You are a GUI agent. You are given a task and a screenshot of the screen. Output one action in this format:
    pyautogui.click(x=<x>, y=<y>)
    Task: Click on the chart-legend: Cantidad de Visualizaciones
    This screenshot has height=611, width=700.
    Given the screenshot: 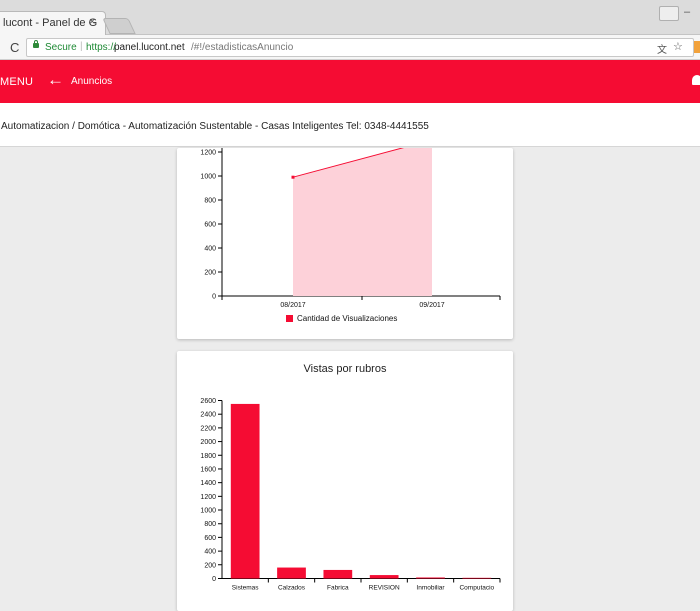 What is the action you would take?
    pyautogui.click(x=341, y=318)
    